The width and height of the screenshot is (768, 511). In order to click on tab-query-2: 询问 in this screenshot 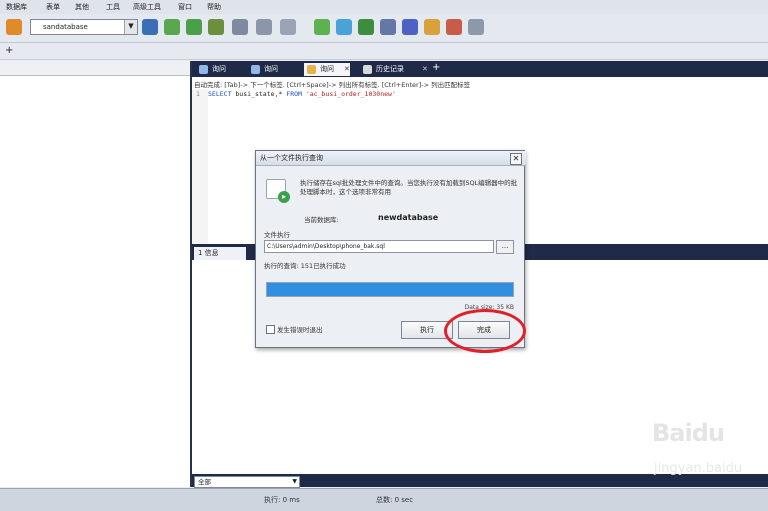, I will do `click(276, 69)`.